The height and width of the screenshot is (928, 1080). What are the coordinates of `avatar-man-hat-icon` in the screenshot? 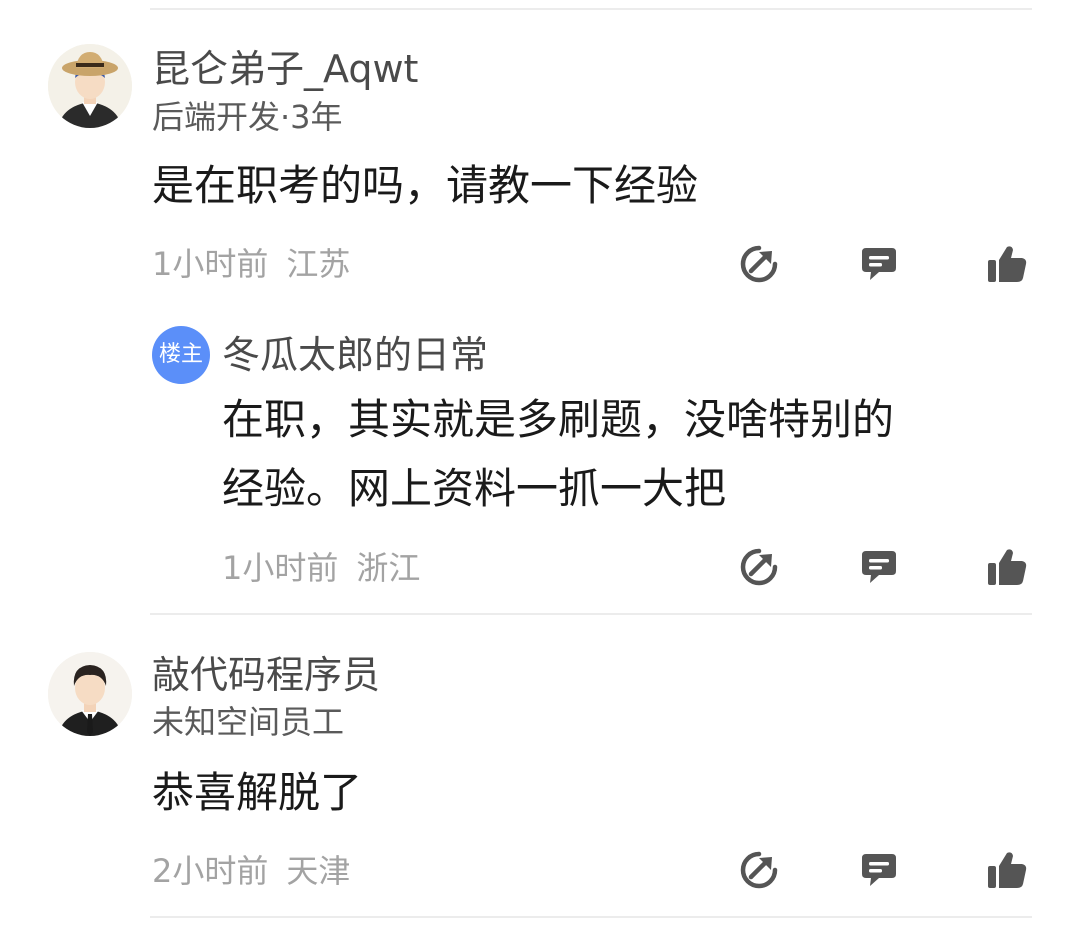 It's located at (90, 86).